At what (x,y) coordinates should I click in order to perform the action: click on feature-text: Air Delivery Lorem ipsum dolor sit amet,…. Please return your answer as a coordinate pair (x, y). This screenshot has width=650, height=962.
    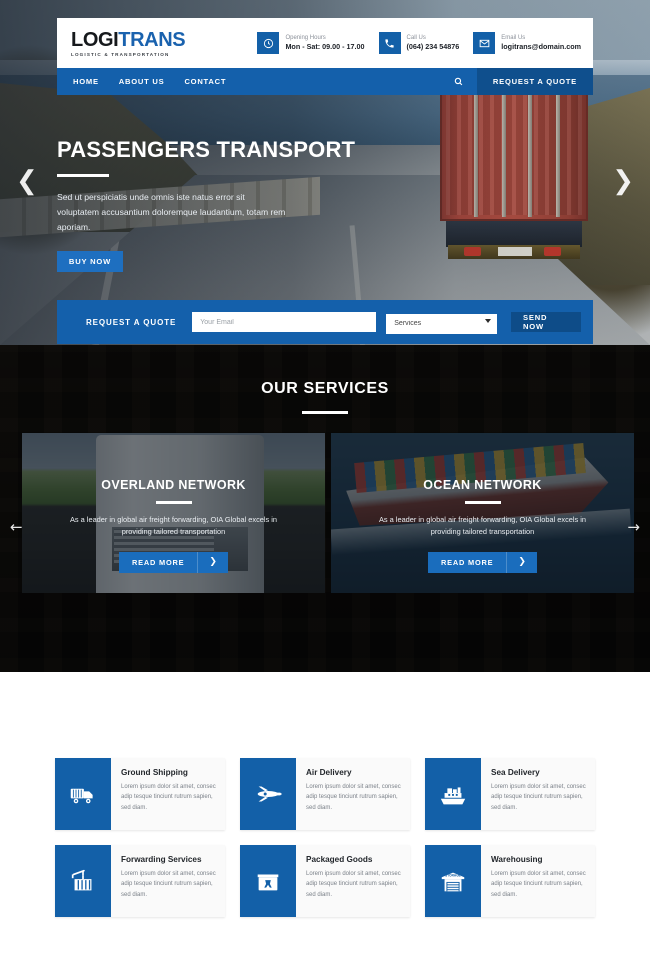
    Looking at the image, I should click on (353, 794).